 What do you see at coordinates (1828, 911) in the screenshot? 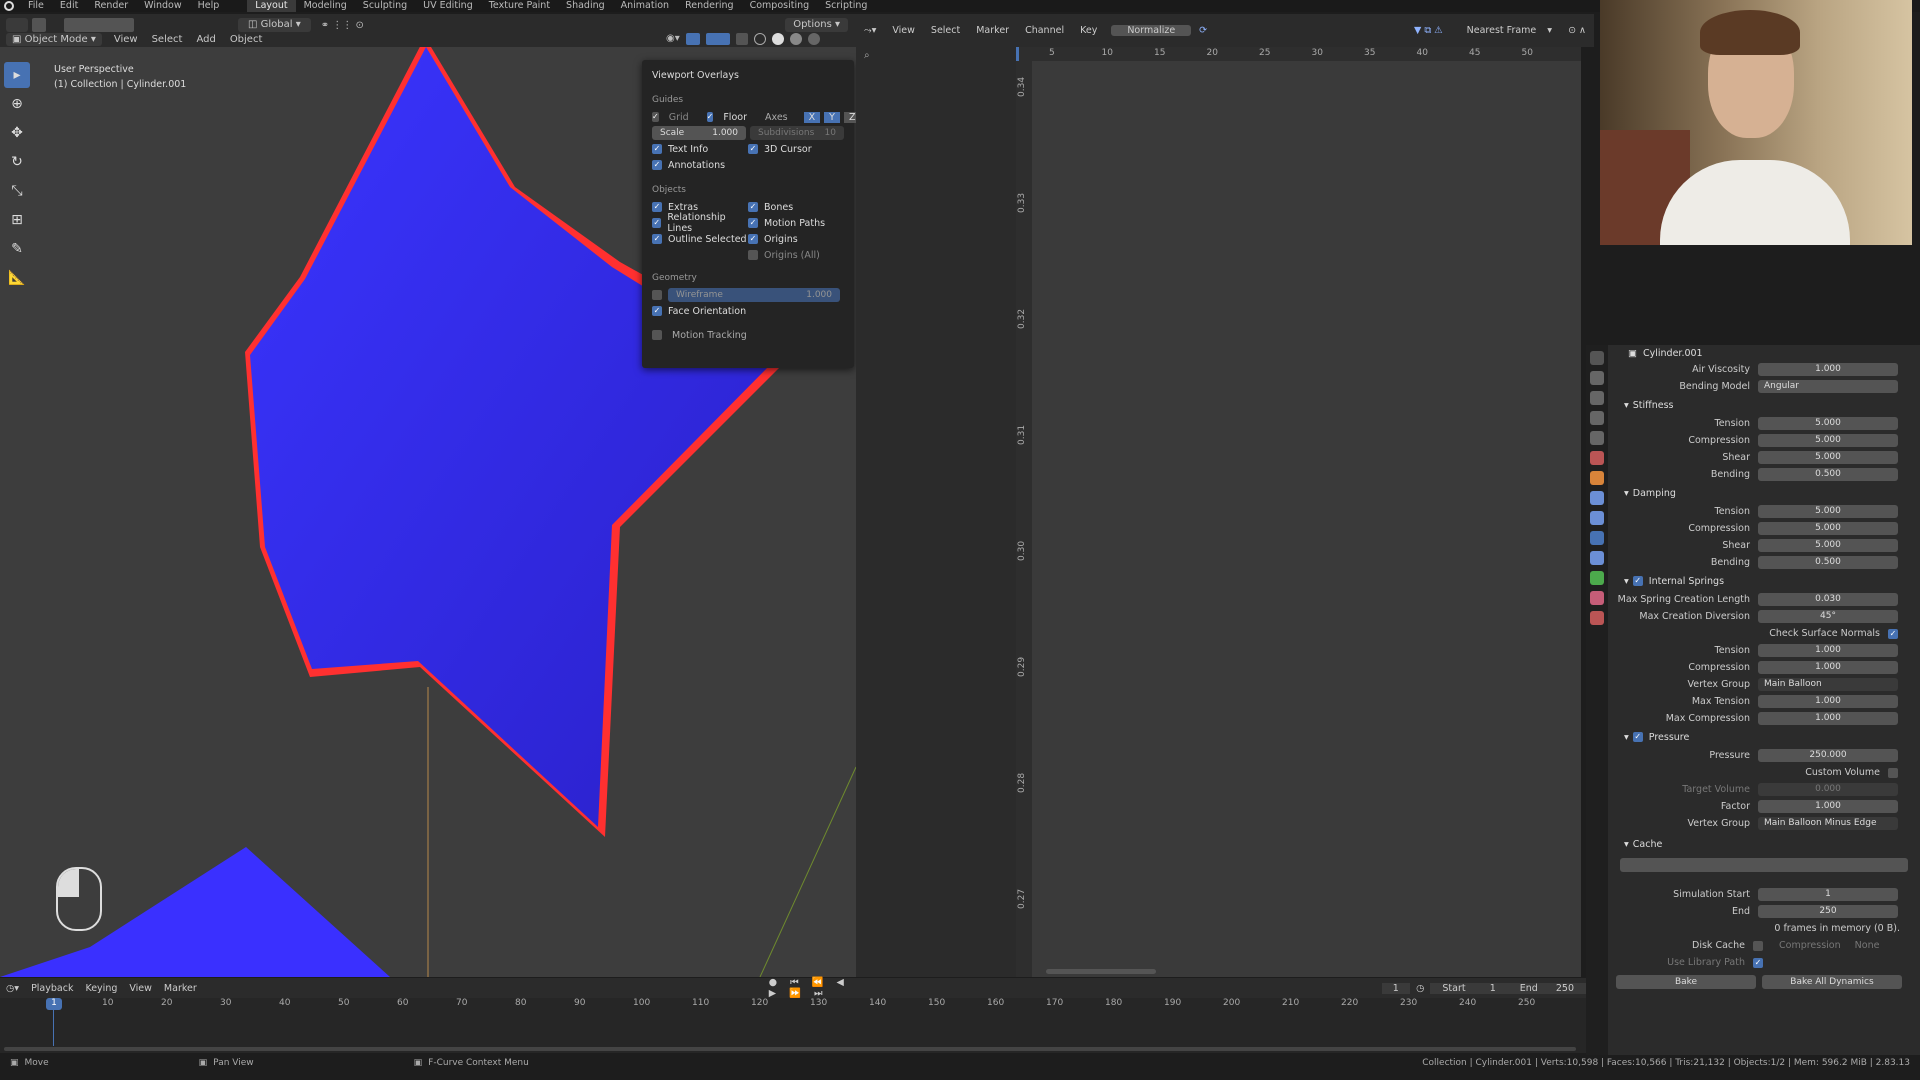
I see `sim-end-field: 250` at bounding box center [1828, 911].